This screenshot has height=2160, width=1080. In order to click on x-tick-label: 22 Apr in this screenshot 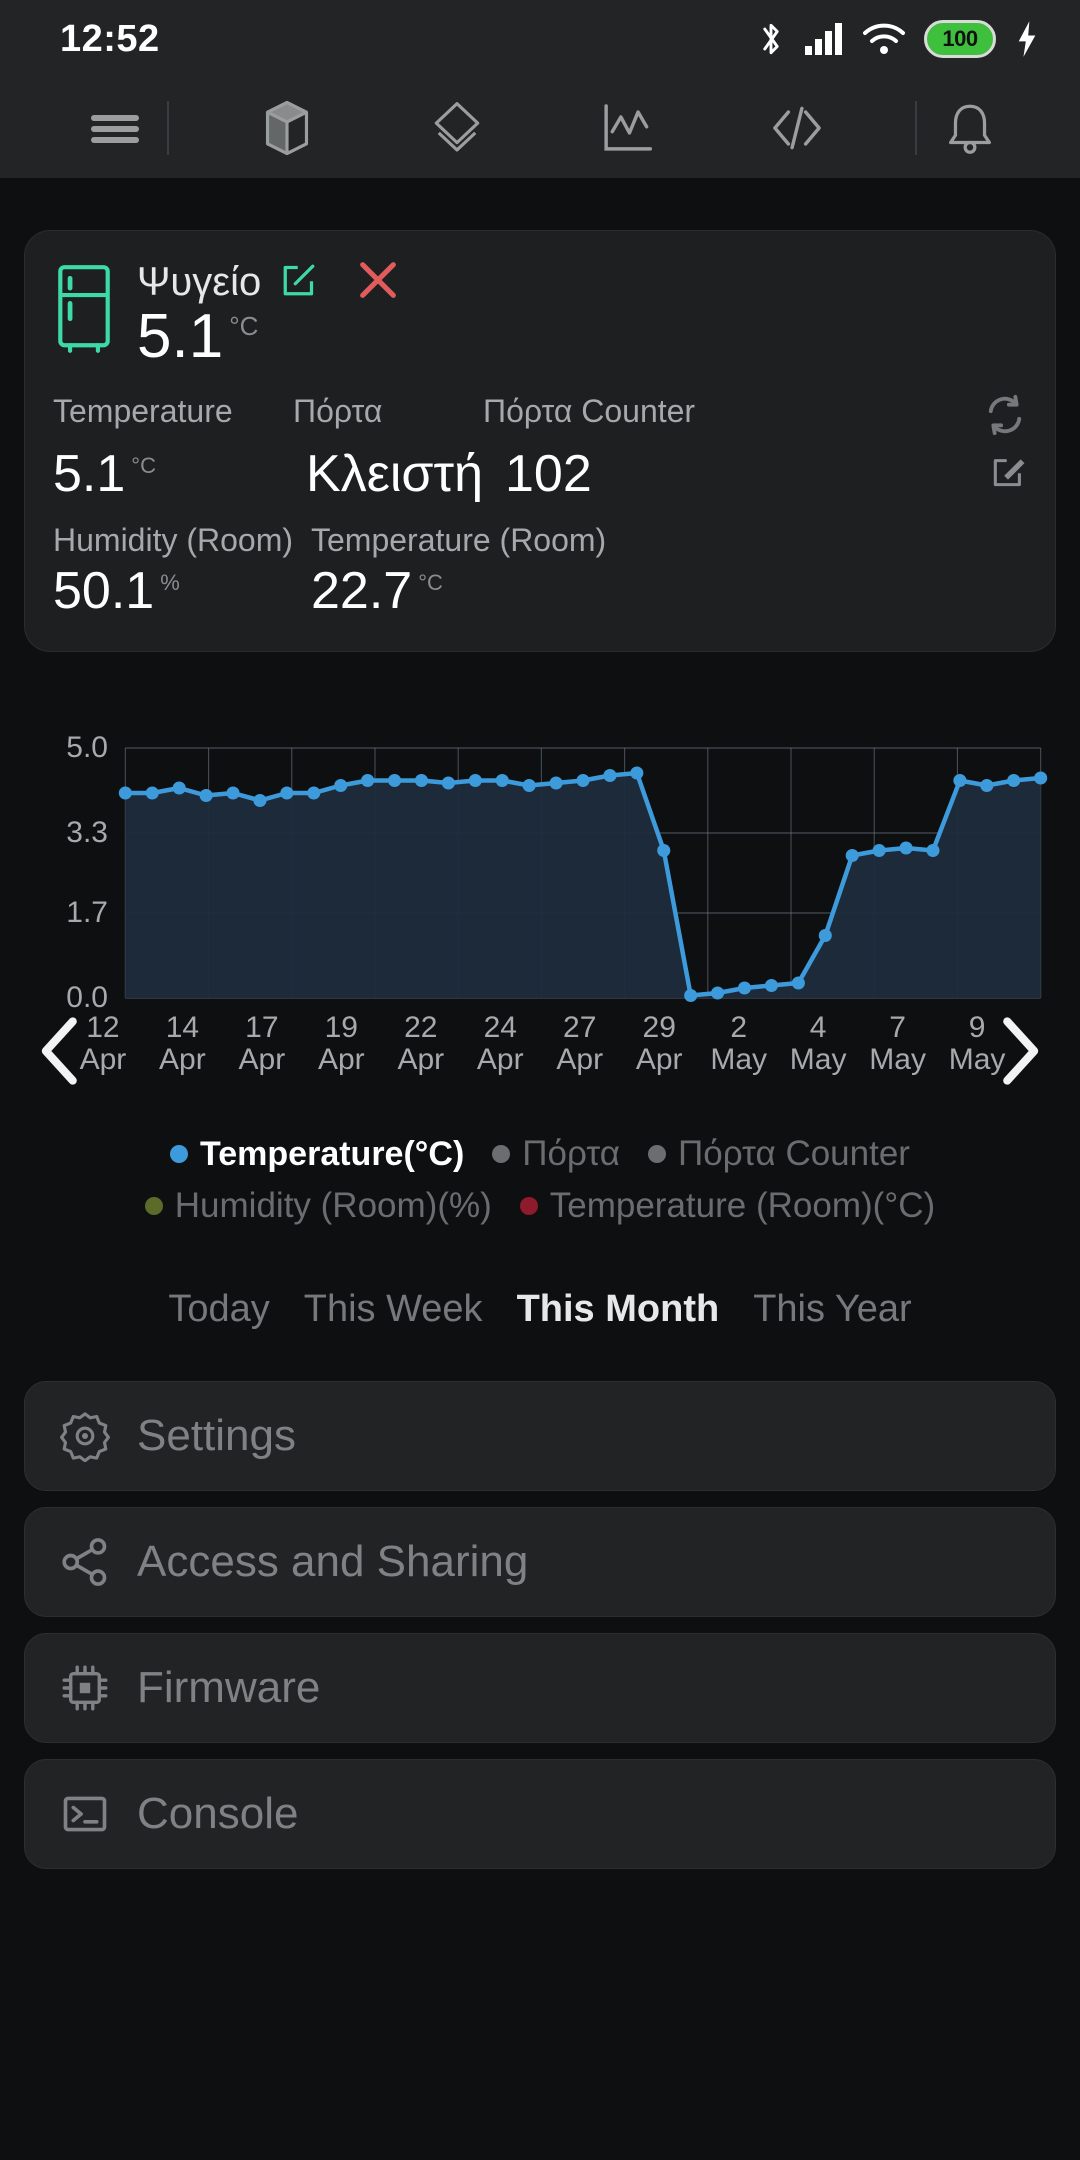, I will do `click(421, 1044)`.